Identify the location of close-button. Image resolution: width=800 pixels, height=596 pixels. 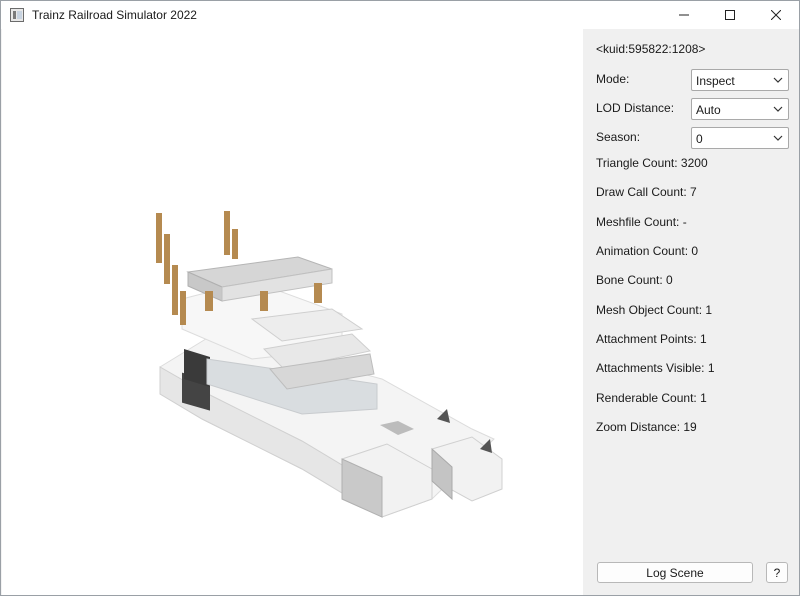
(776, 15).